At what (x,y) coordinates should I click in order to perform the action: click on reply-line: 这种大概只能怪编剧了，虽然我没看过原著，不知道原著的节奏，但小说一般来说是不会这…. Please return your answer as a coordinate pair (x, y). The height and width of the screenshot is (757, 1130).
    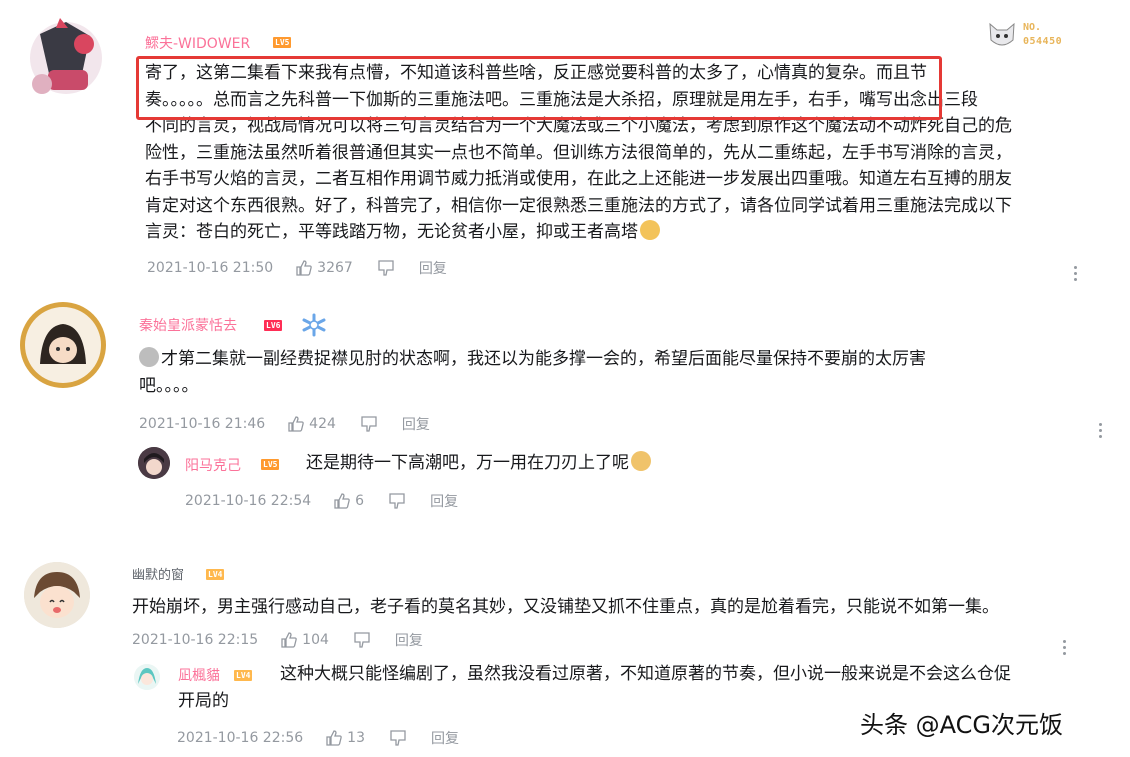
    Looking at the image, I should click on (645, 674).